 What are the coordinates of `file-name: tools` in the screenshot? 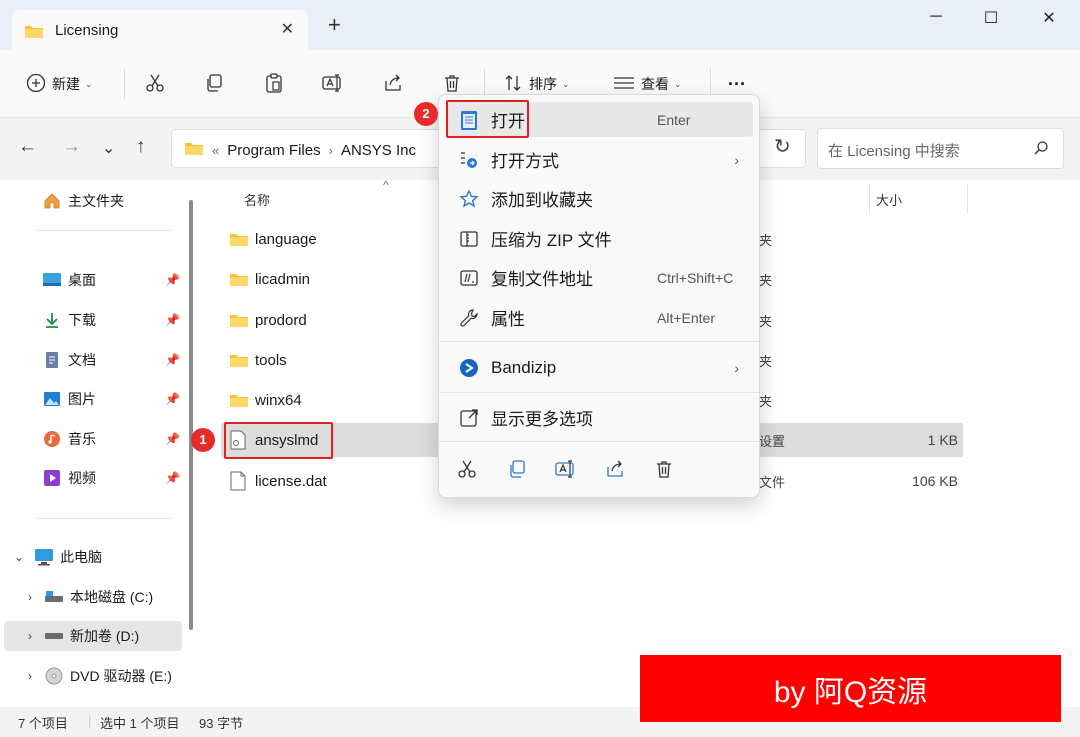 It's located at (271, 360).